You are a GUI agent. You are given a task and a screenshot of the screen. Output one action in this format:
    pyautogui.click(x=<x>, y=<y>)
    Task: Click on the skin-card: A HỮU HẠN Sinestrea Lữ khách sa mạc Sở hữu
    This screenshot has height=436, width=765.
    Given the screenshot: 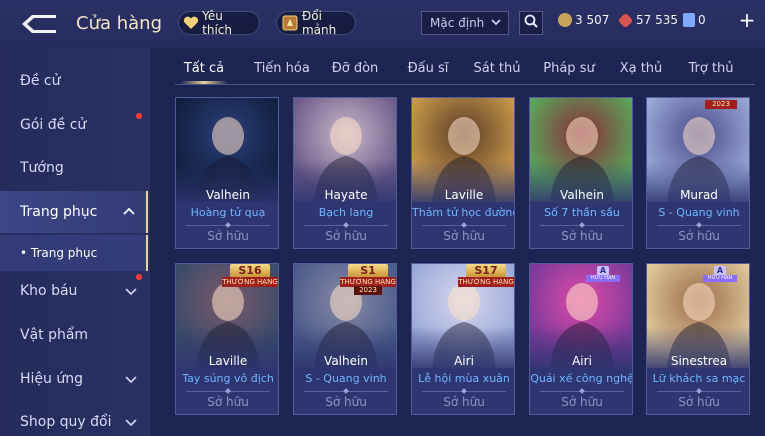 What is the action you would take?
    pyautogui.click(x=698, y=339)
    